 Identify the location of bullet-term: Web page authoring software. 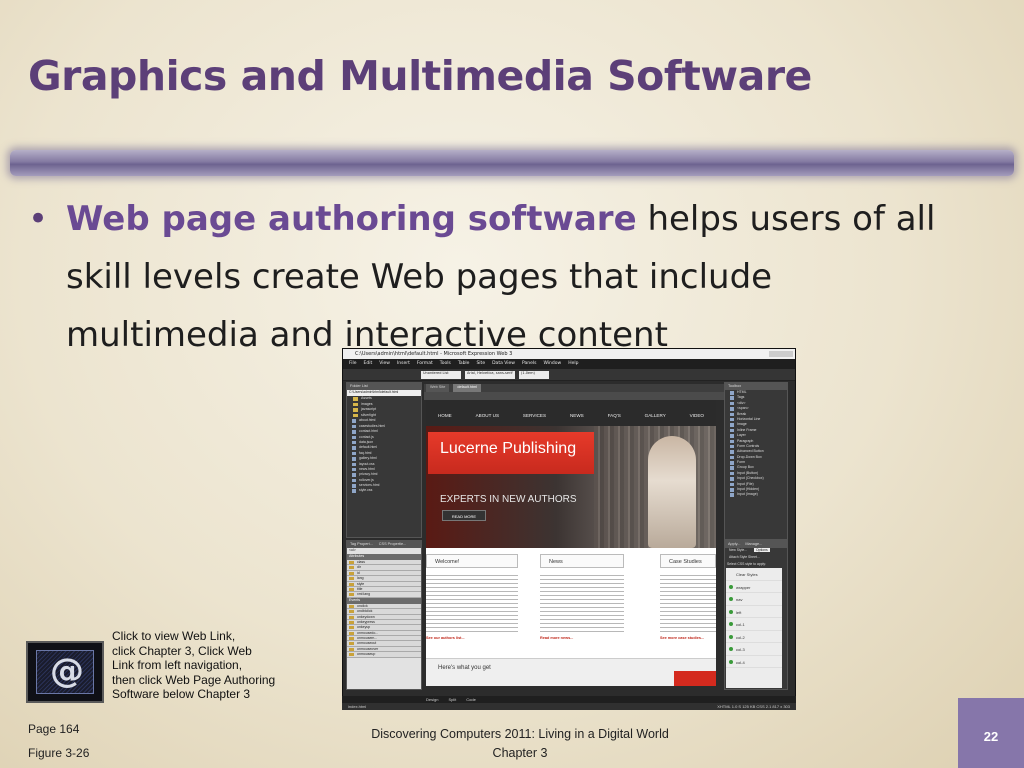
(351, 219).